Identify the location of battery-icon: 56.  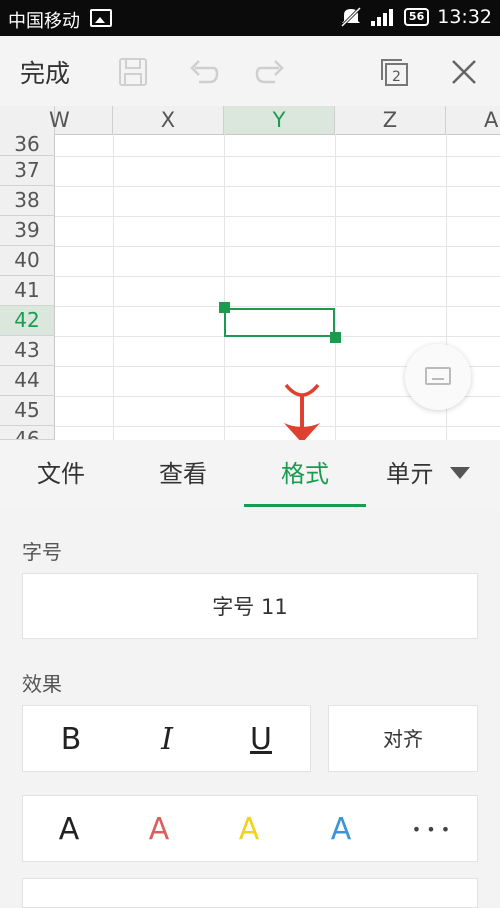
(416, 17).